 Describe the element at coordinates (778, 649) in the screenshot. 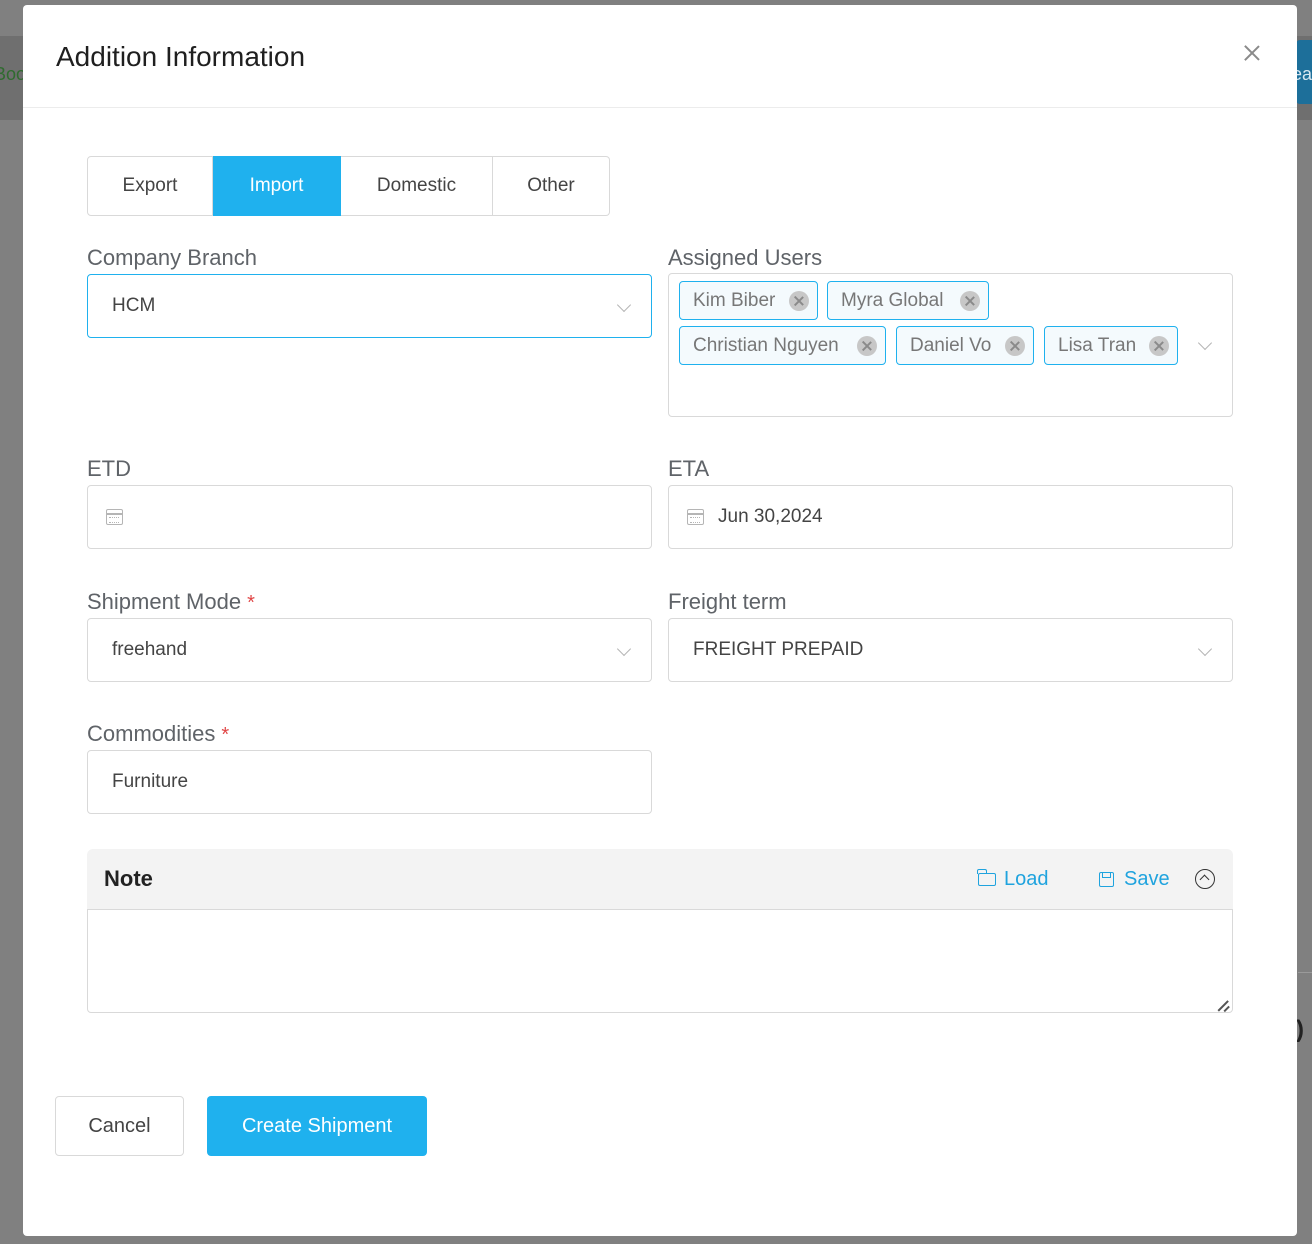

I see `freight-term-value: FREIGHT PREPAID` at that location.